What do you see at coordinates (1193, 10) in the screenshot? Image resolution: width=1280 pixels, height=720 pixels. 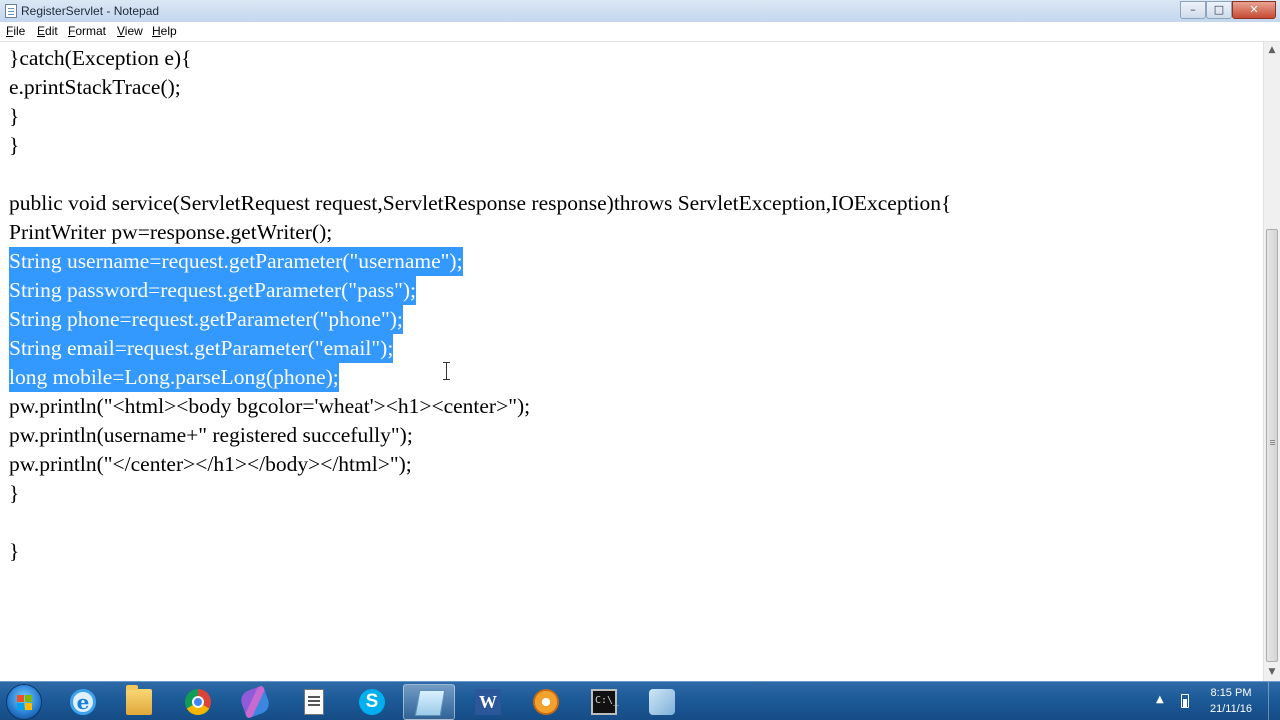 I see `minimize-button: –` at bounding box center [1193, 10].